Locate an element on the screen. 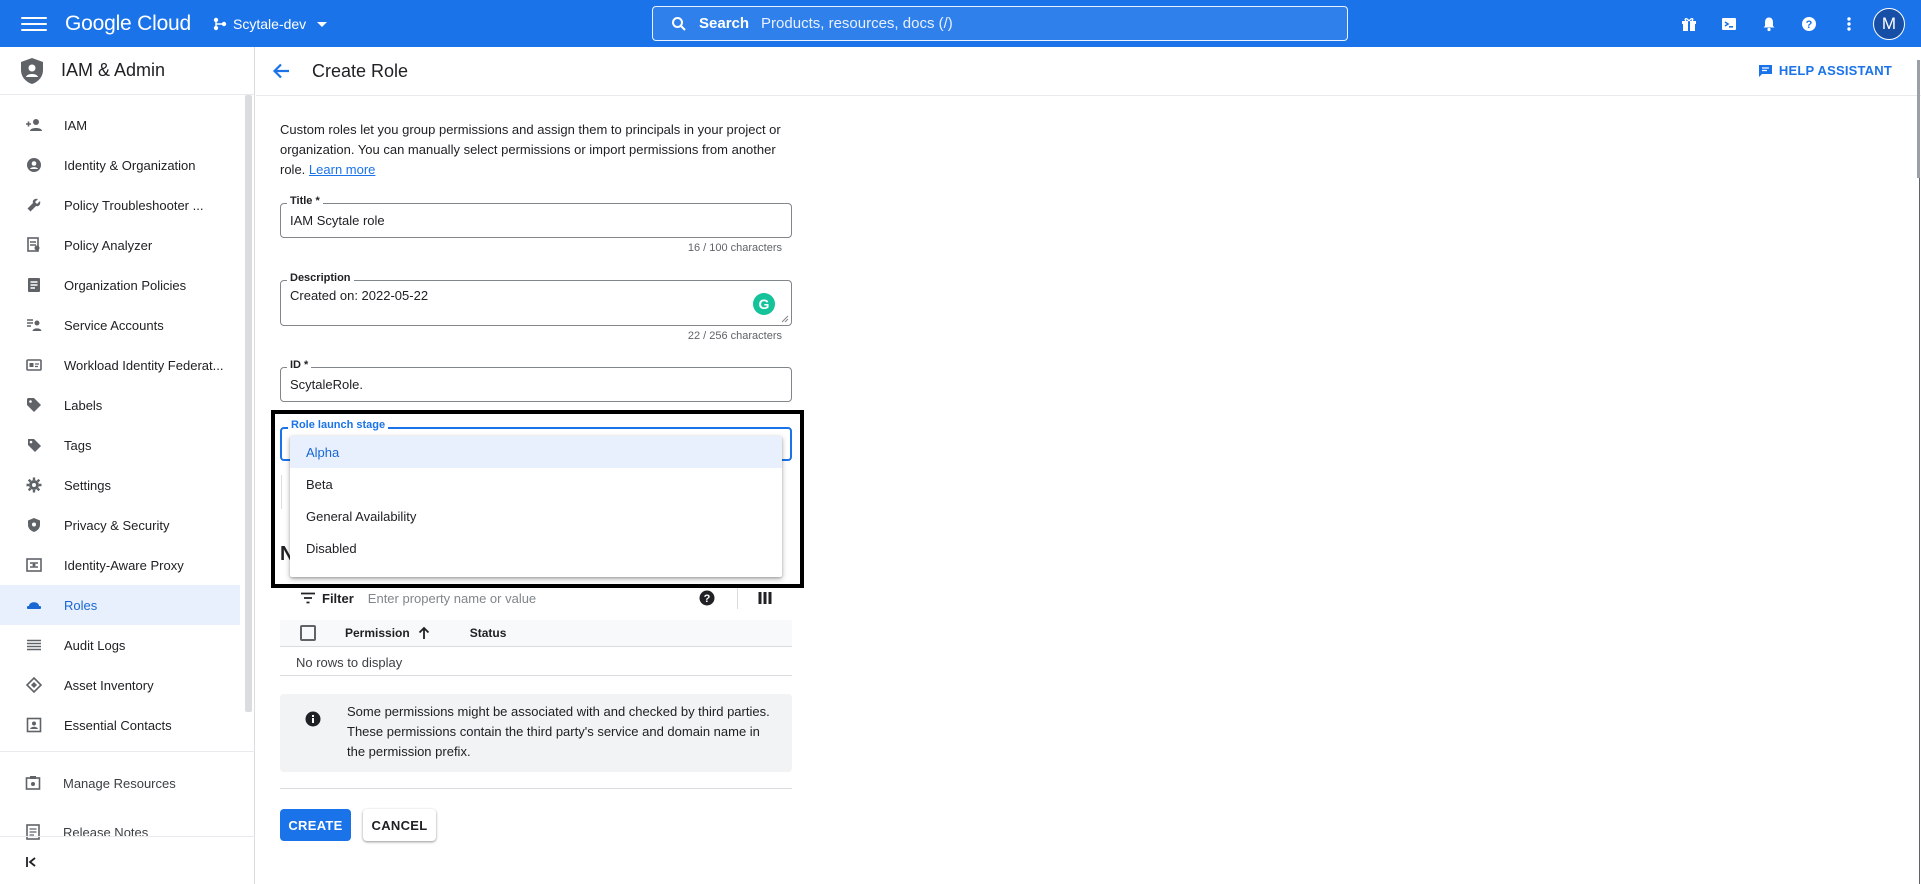 This screenshot has height=884, width=1921. help-assistant-button: HELP ASSISTANT is located at coordinates (1825, 70).